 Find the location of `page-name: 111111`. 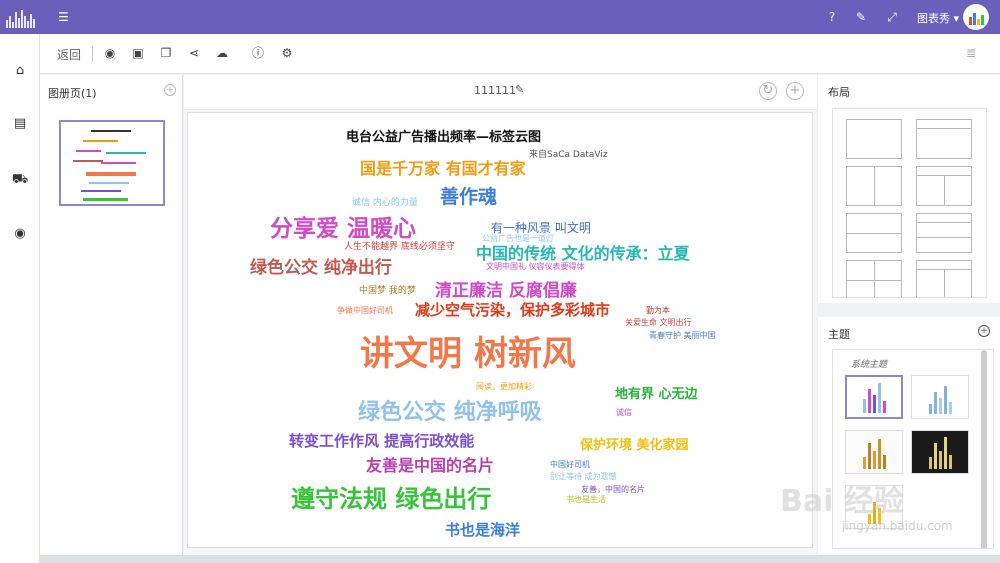

page-name: 111111 is located at coordinates (495, 90).